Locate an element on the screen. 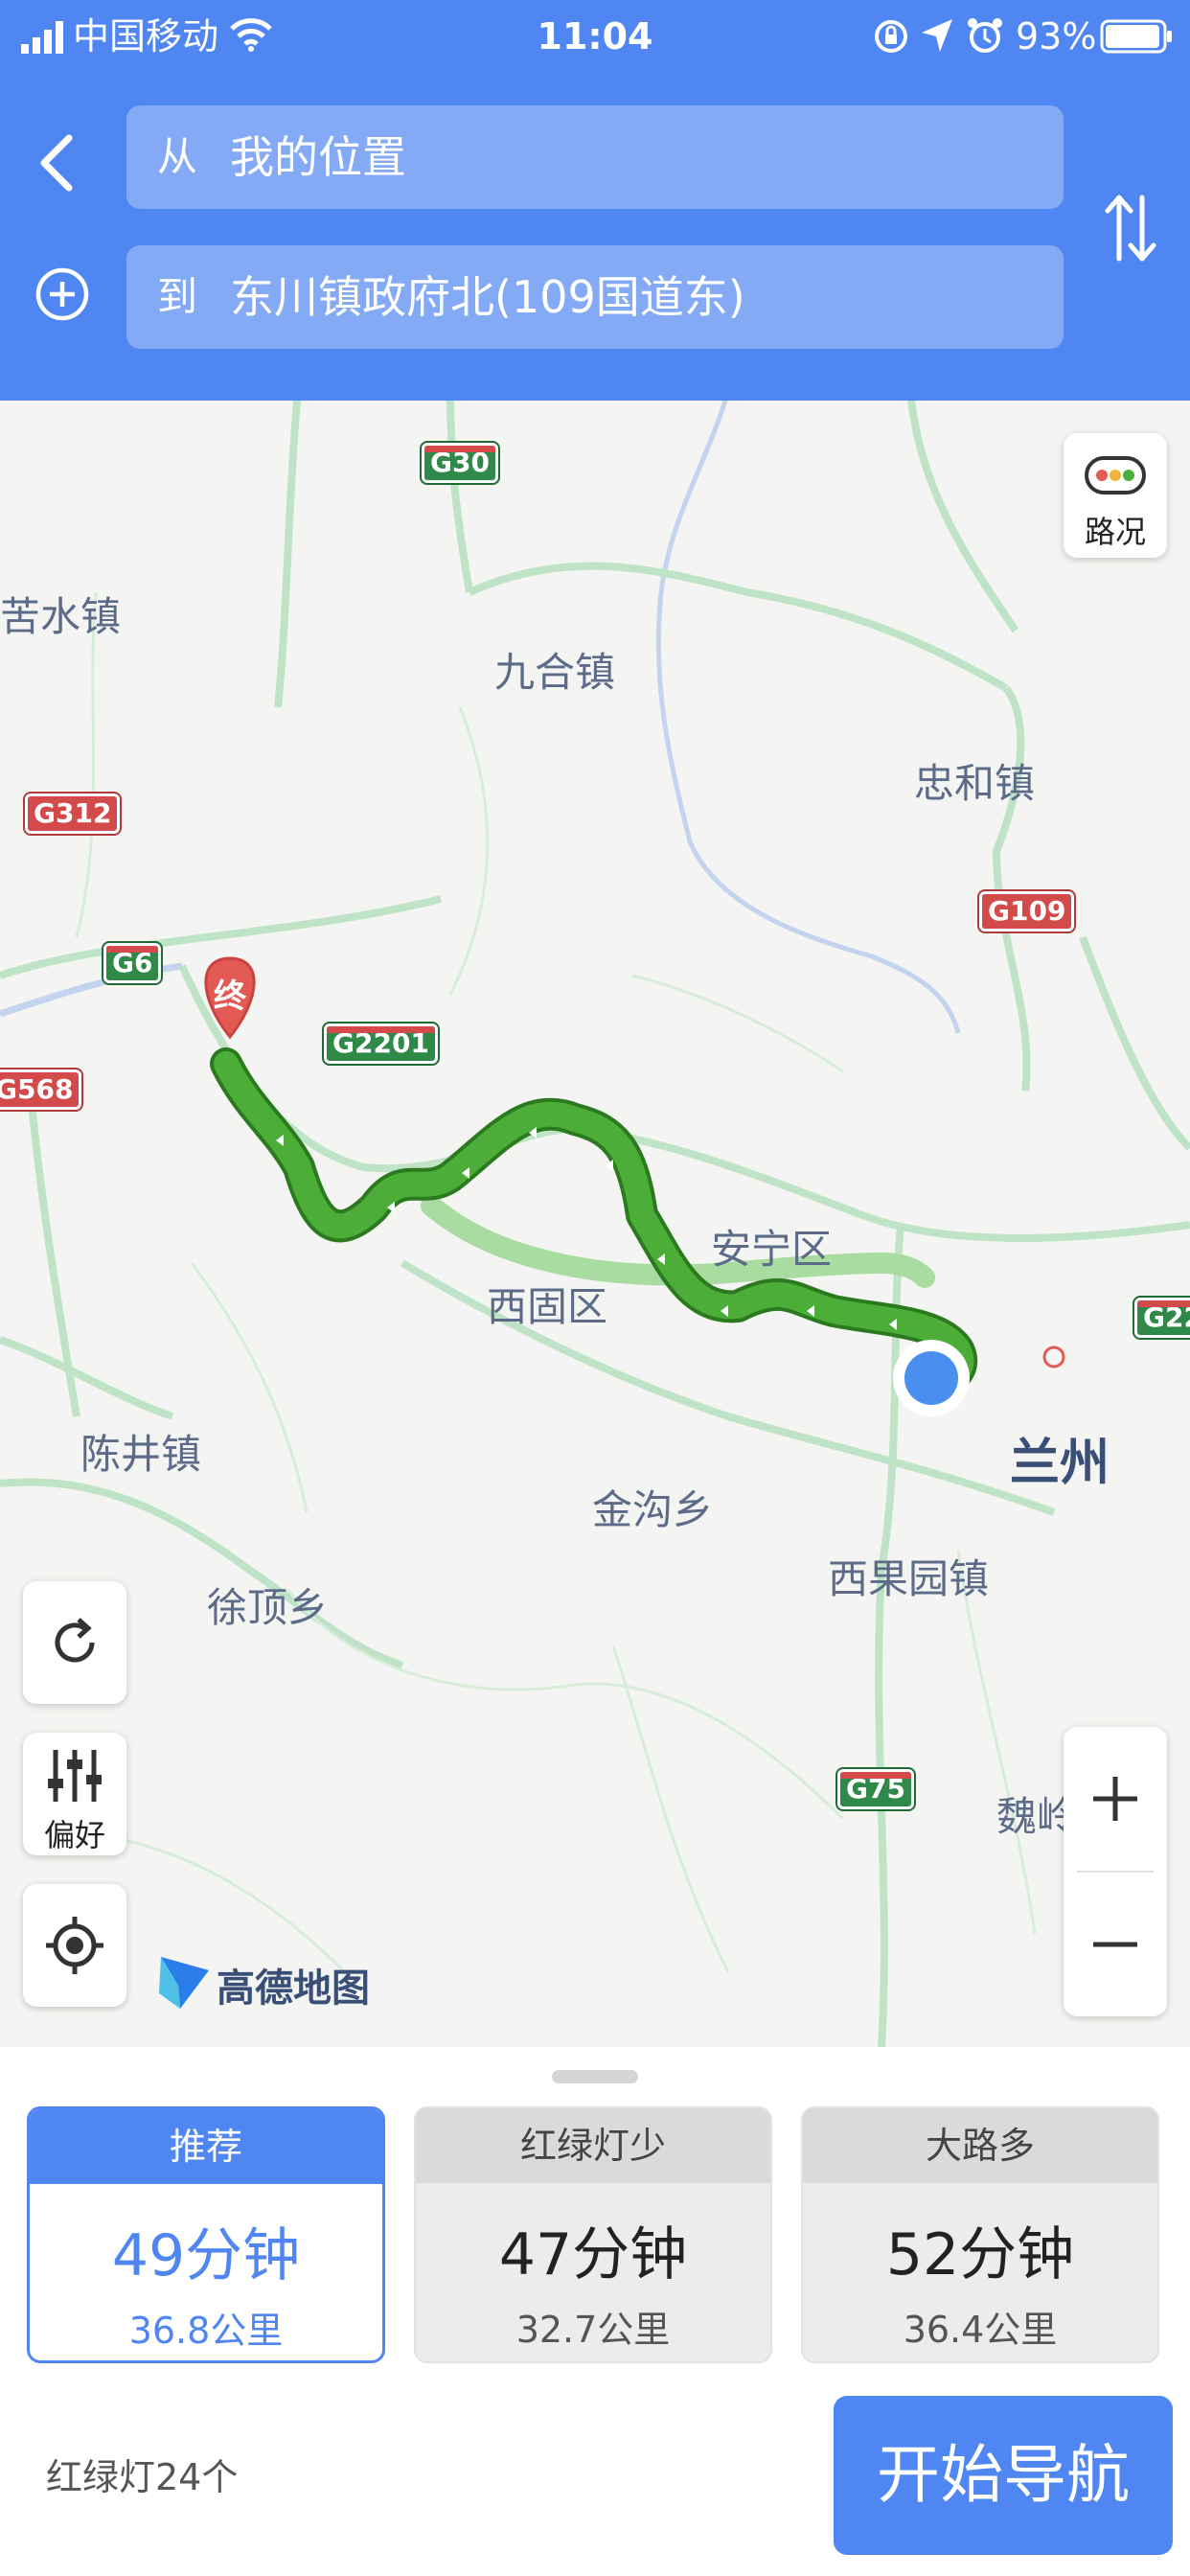  place-label: 陈井镇 is located at coordinates (141, 1454).